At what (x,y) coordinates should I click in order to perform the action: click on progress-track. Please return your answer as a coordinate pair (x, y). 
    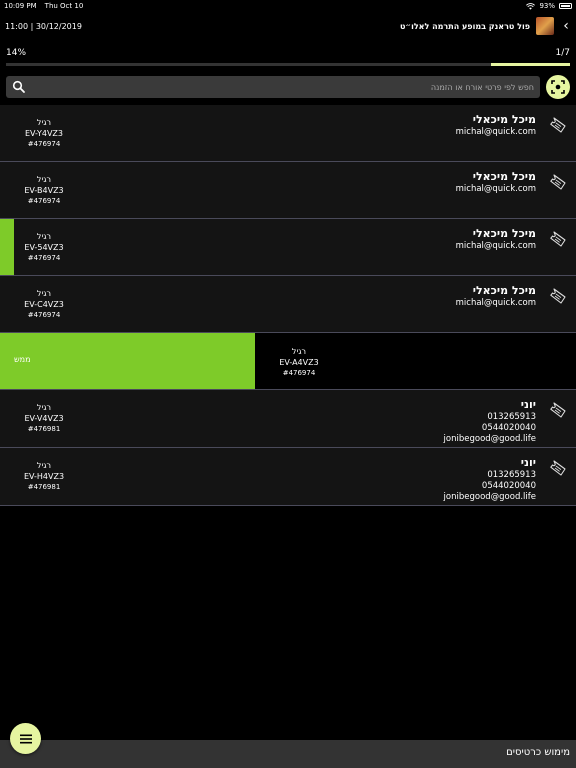
    Looking at the image, I should click on (288, 64).